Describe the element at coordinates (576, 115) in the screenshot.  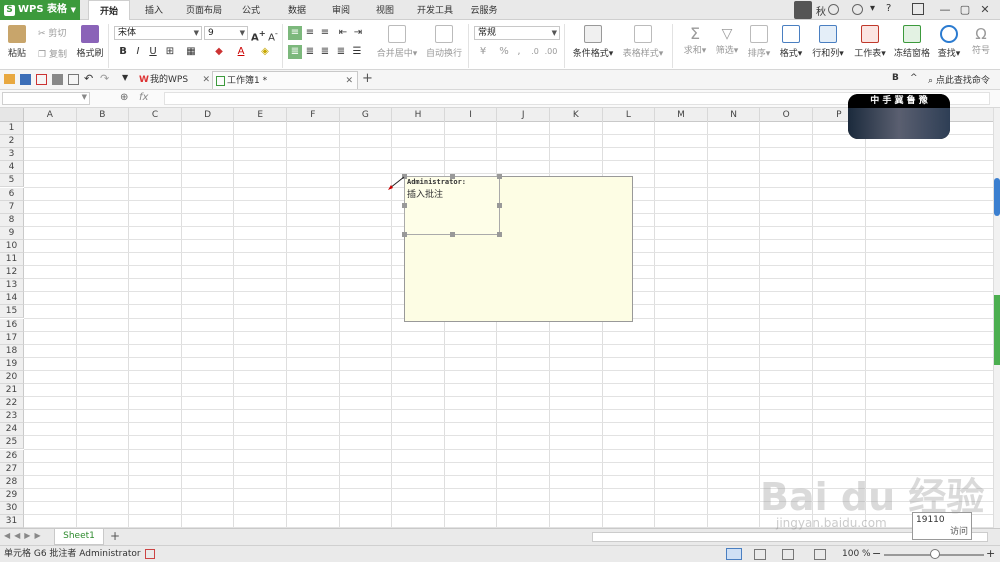
I see `column-header-k: K` at that location.